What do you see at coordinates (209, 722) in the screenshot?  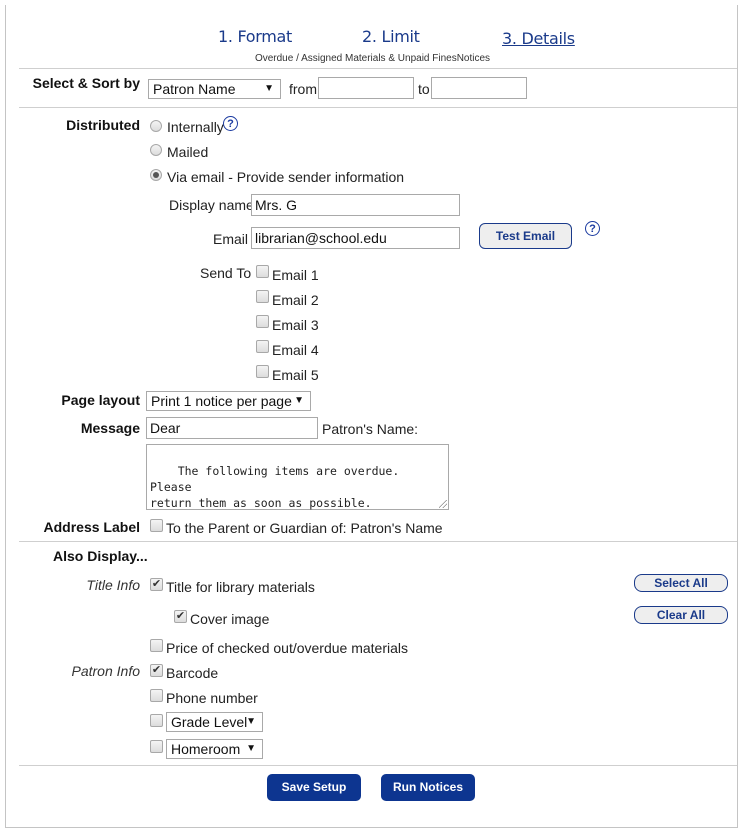 I see `grade-level-value: Grade Level` at bounding box center [209, 722].